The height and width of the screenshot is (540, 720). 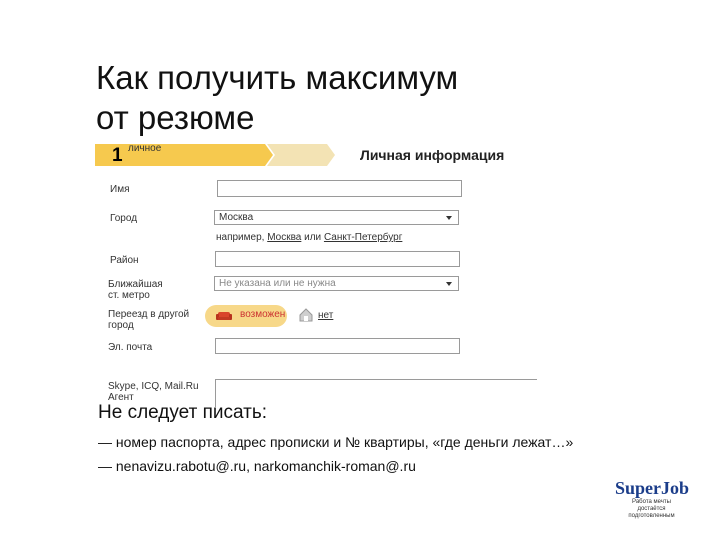 I want to click on metro-label: Ближайшая ст. метро, so click(x=135, y=290).